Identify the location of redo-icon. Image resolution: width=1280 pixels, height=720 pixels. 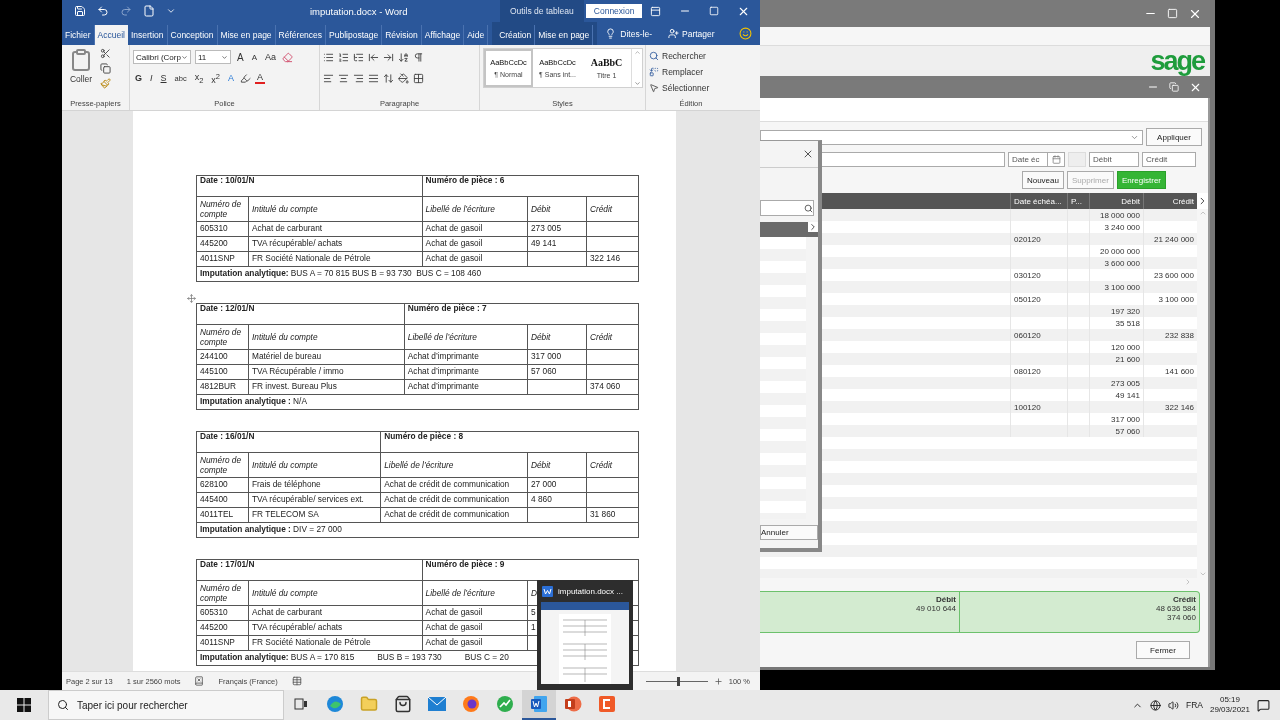
(126, 11).